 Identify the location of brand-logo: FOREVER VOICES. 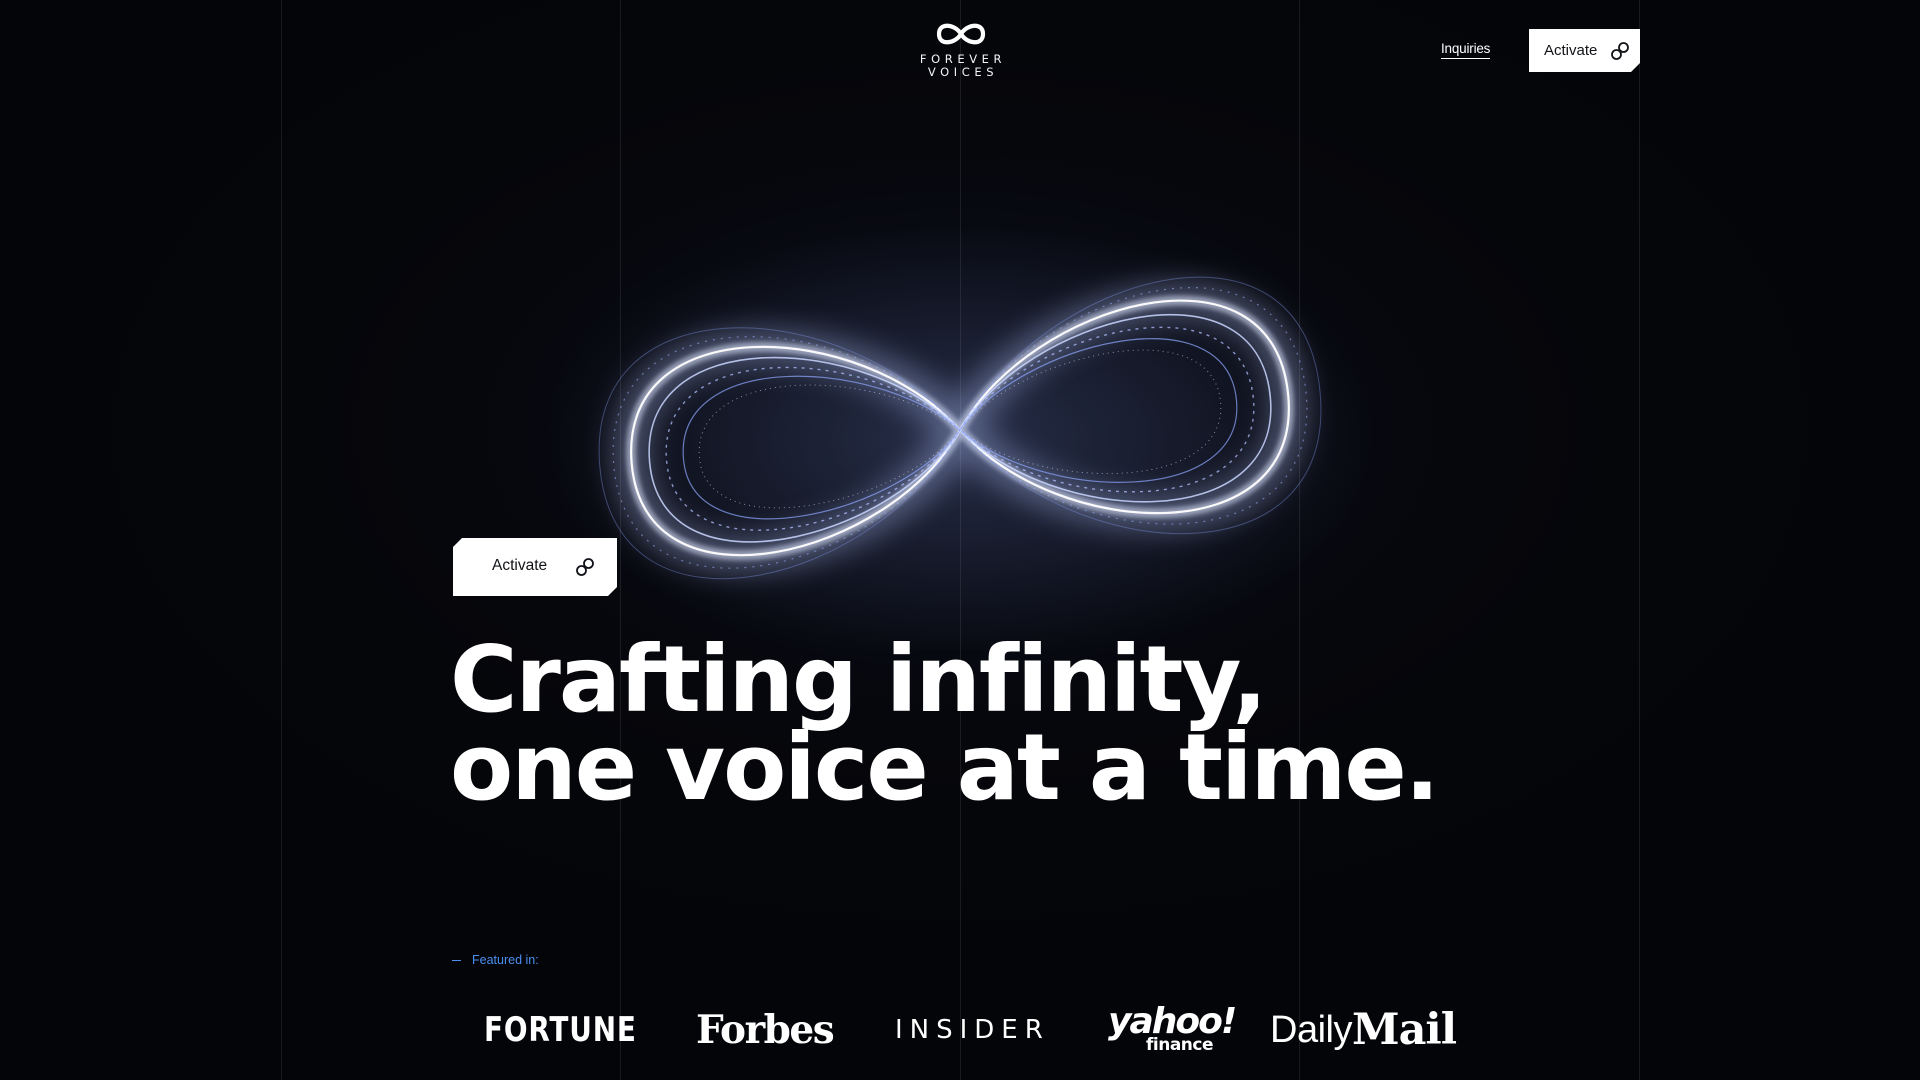
(961, 49).